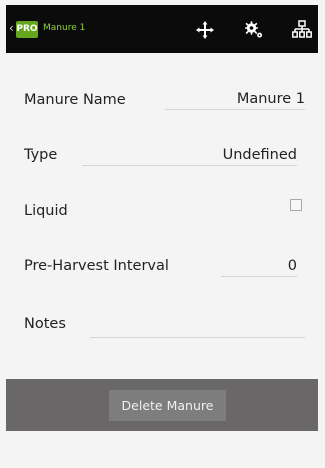  I want to click on pre-harvest-interval-row: Pre-Harvest Interval, so click(162, 265).